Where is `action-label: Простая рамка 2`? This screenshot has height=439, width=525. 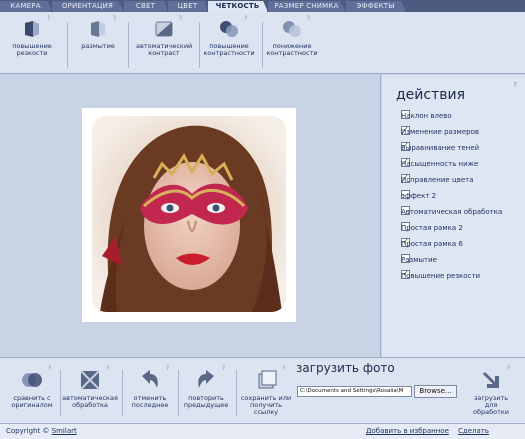
action-label: Простая рамка 2 is located at coordinates (432, 228).